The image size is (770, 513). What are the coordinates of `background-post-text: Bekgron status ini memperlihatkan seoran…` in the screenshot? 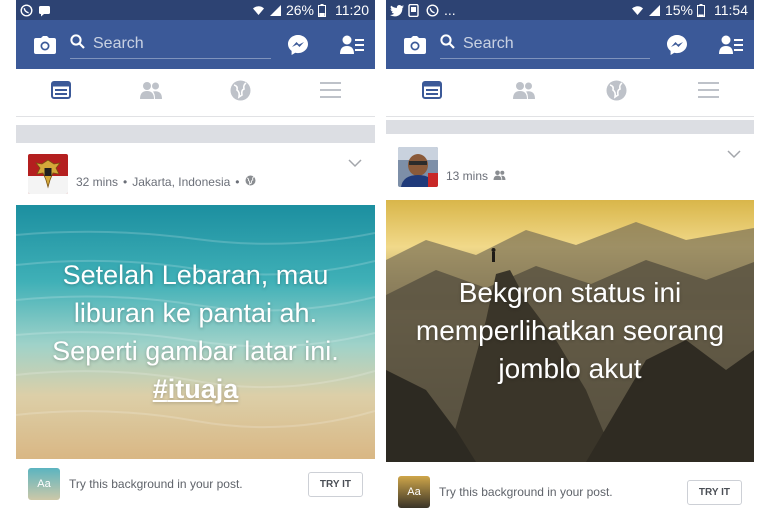 It's located at (570, 331).